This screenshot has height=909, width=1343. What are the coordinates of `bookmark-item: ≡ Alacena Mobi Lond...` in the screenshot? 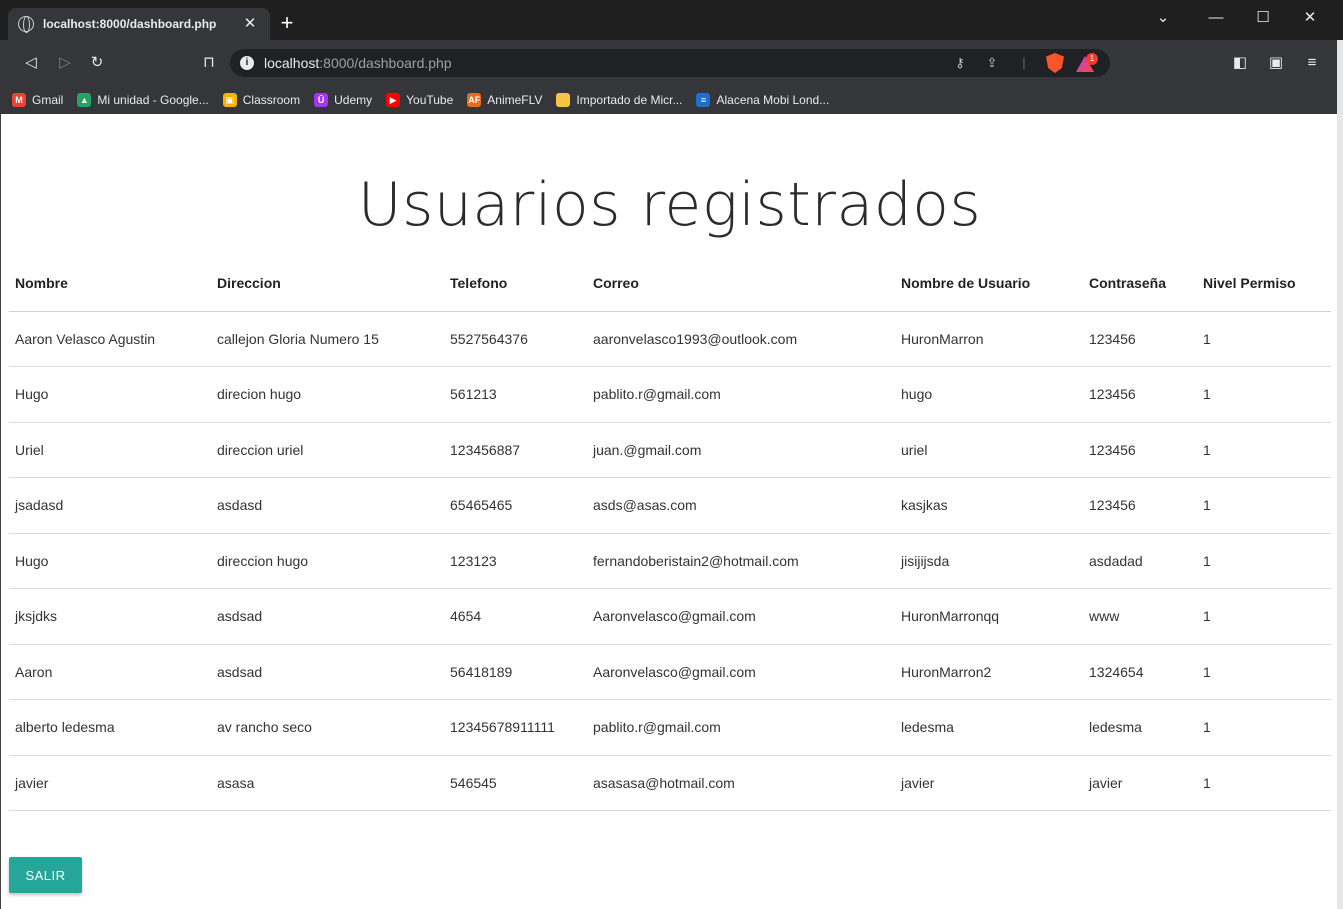 It's located at (762, 100).